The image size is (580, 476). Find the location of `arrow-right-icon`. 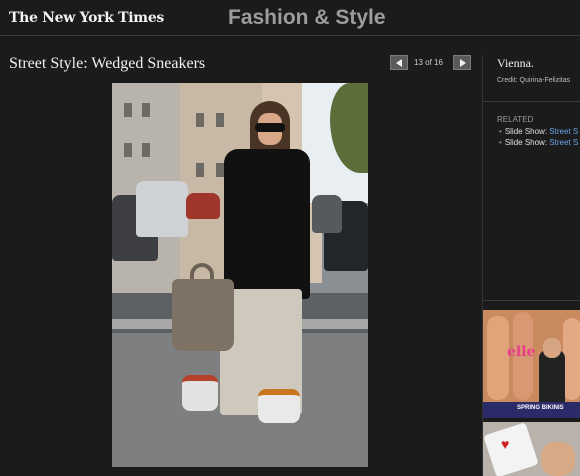

arrow-right-icon is located at coordinates (463, 63).